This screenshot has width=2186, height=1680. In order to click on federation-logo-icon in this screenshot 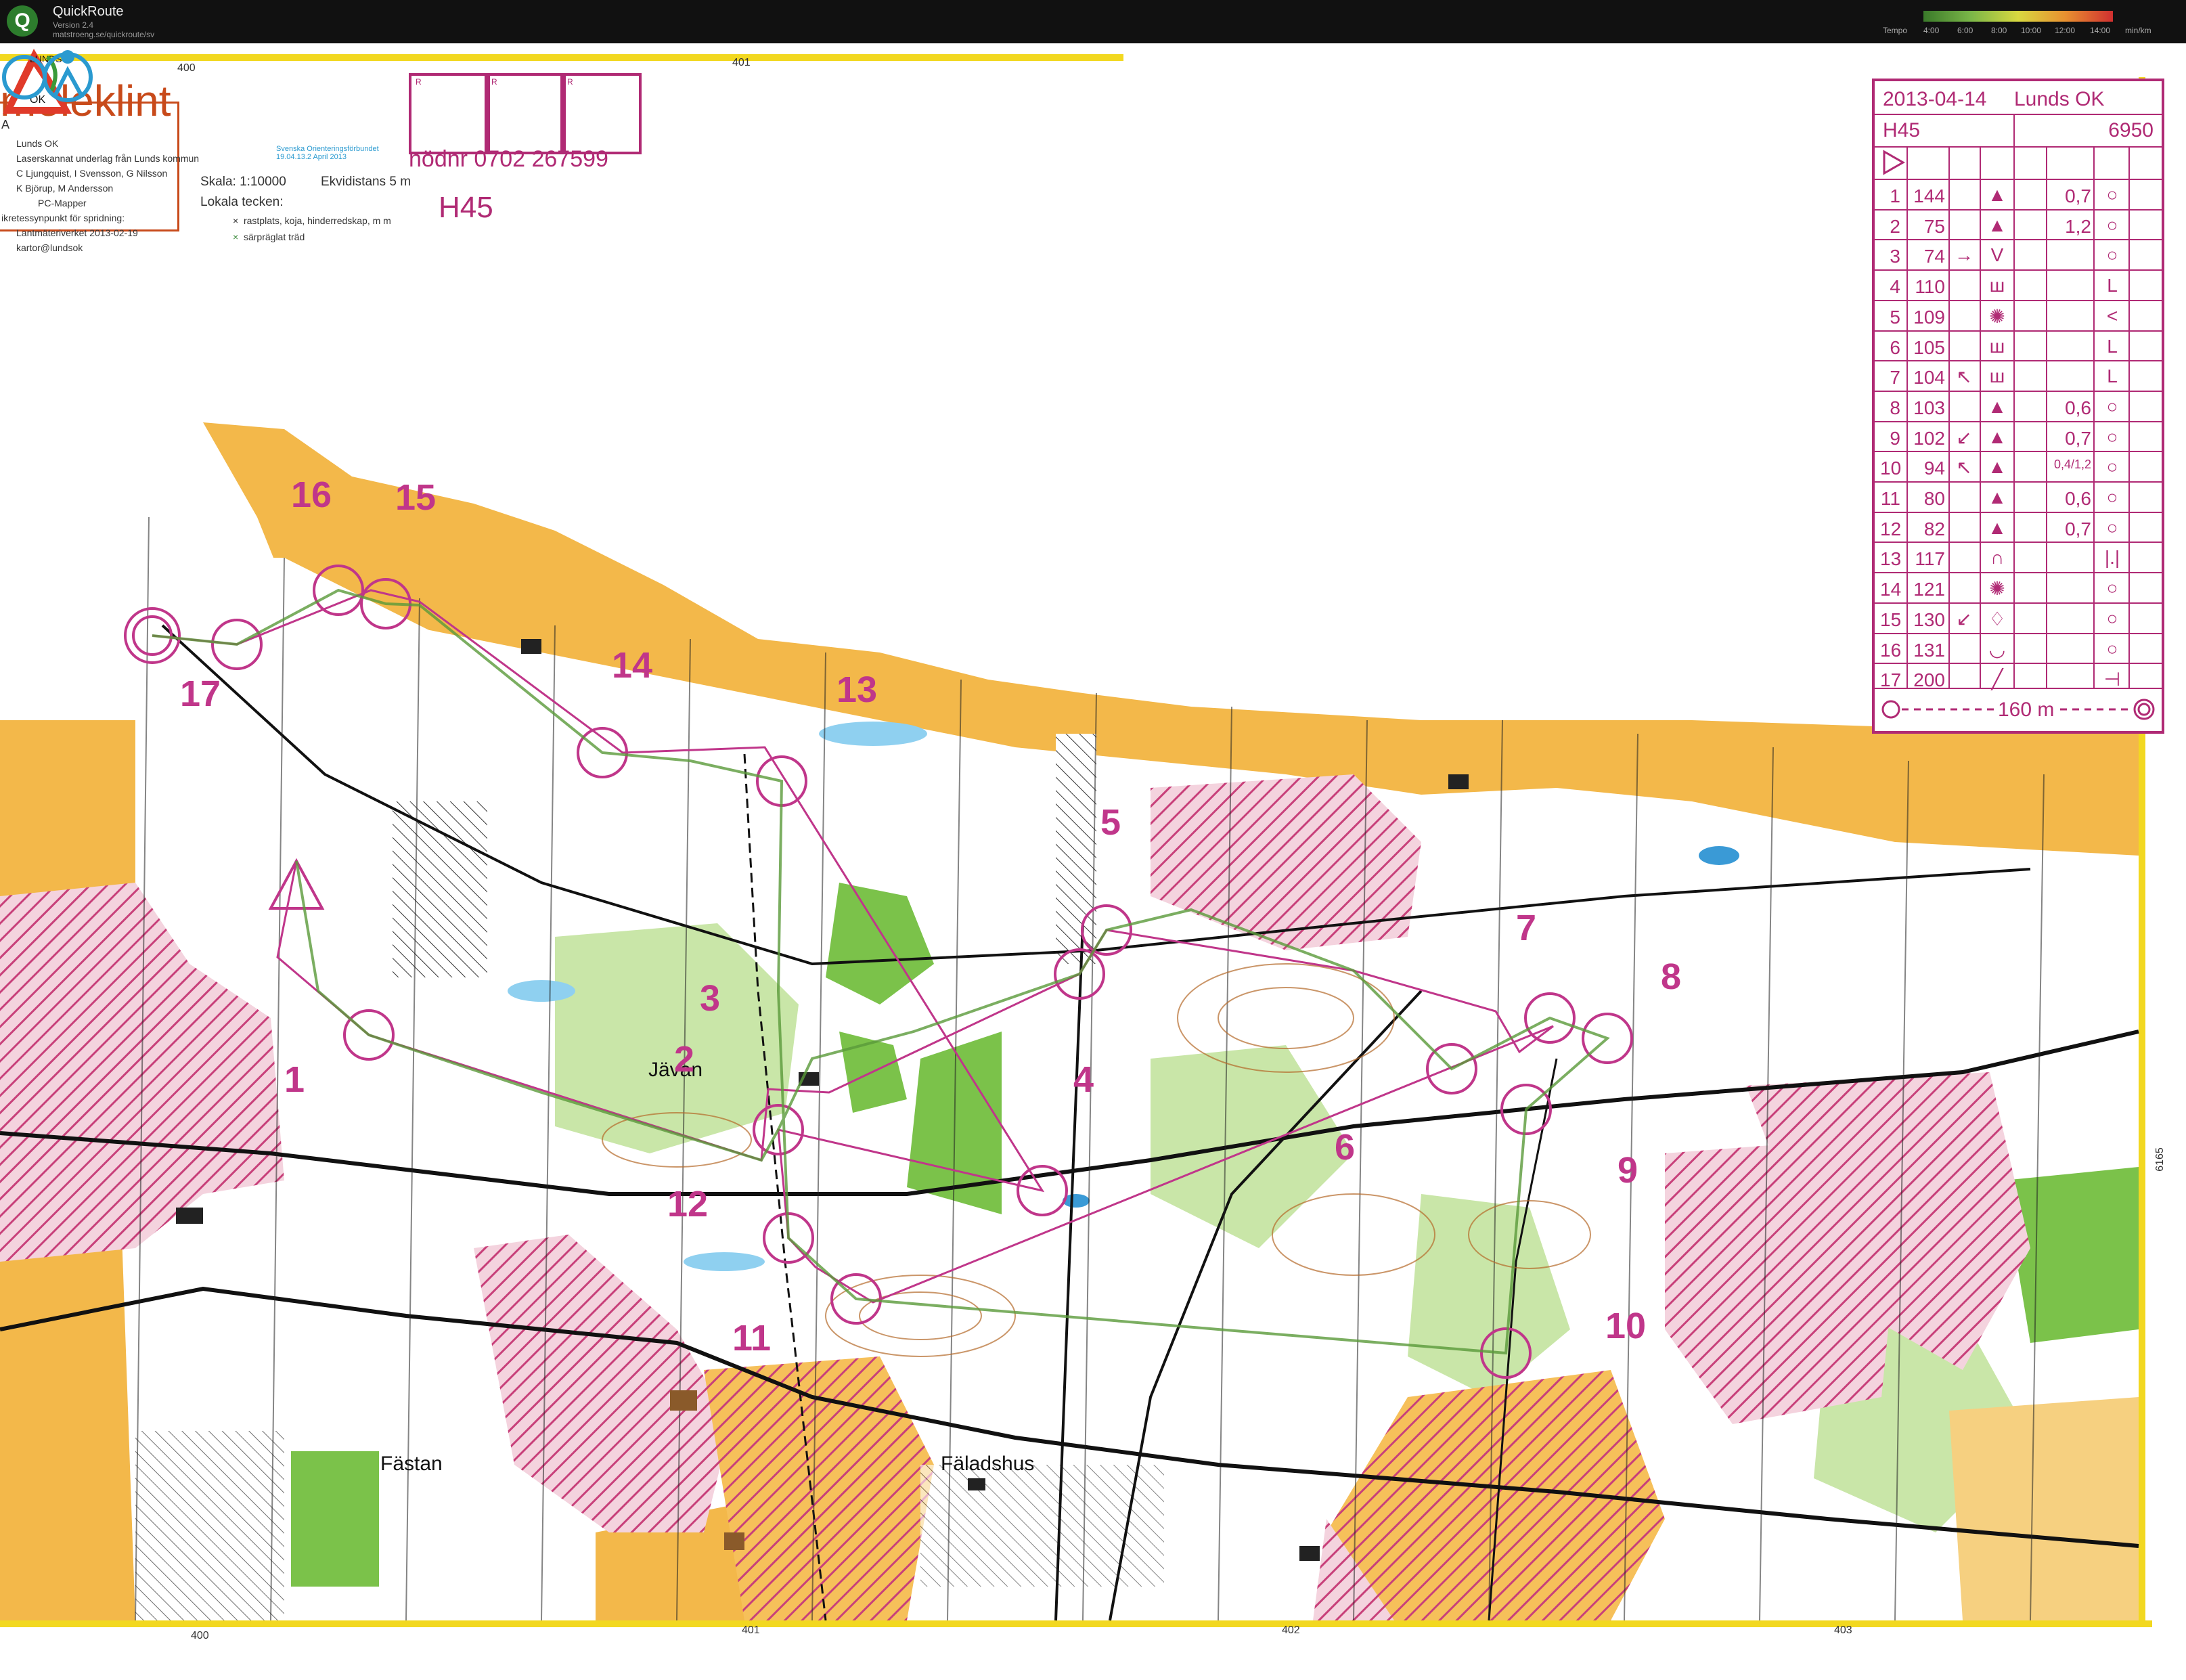, I will do `click(48, 76)`.